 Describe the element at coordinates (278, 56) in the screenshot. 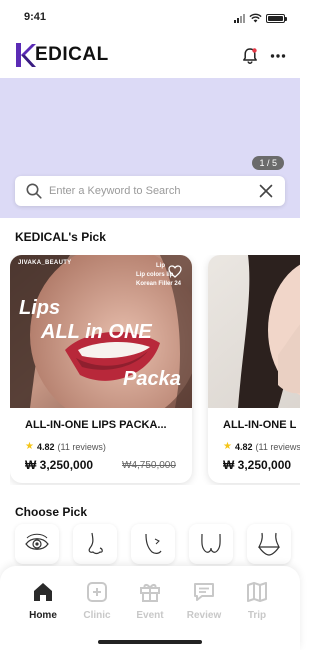

I see `more-icon` at that location.